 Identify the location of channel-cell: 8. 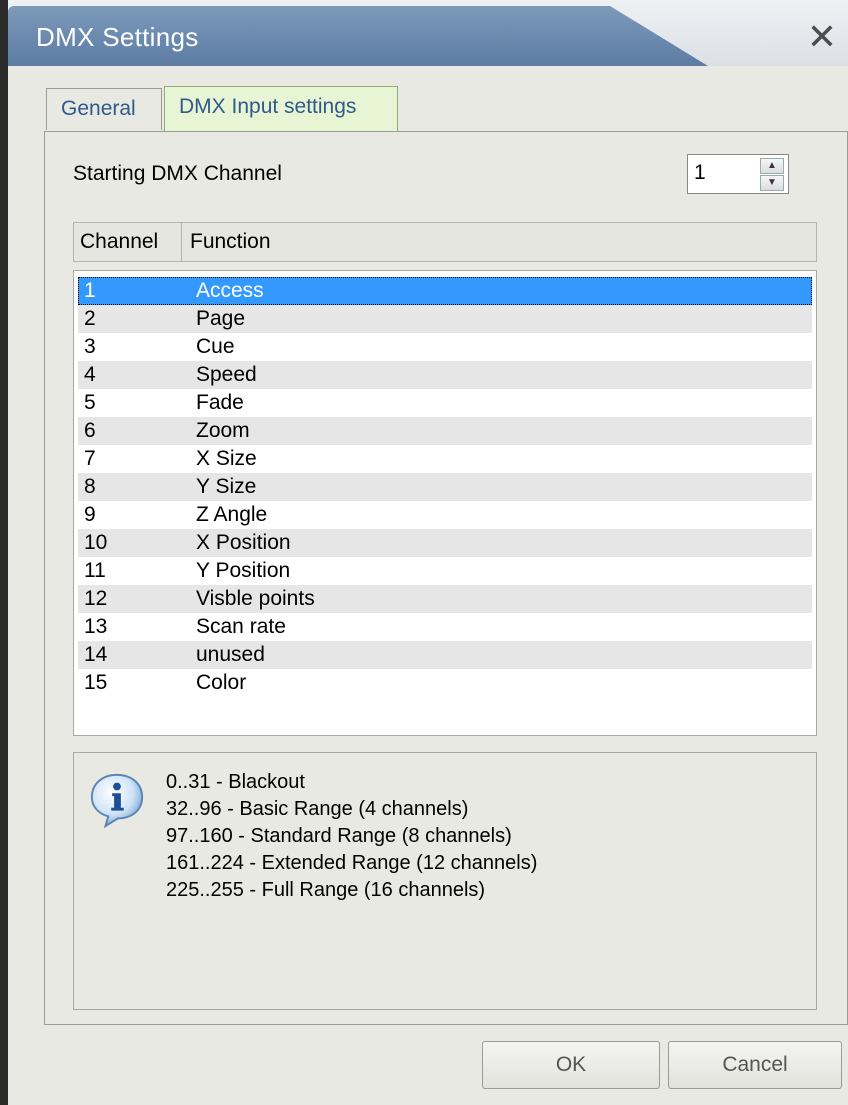
(90, 486).